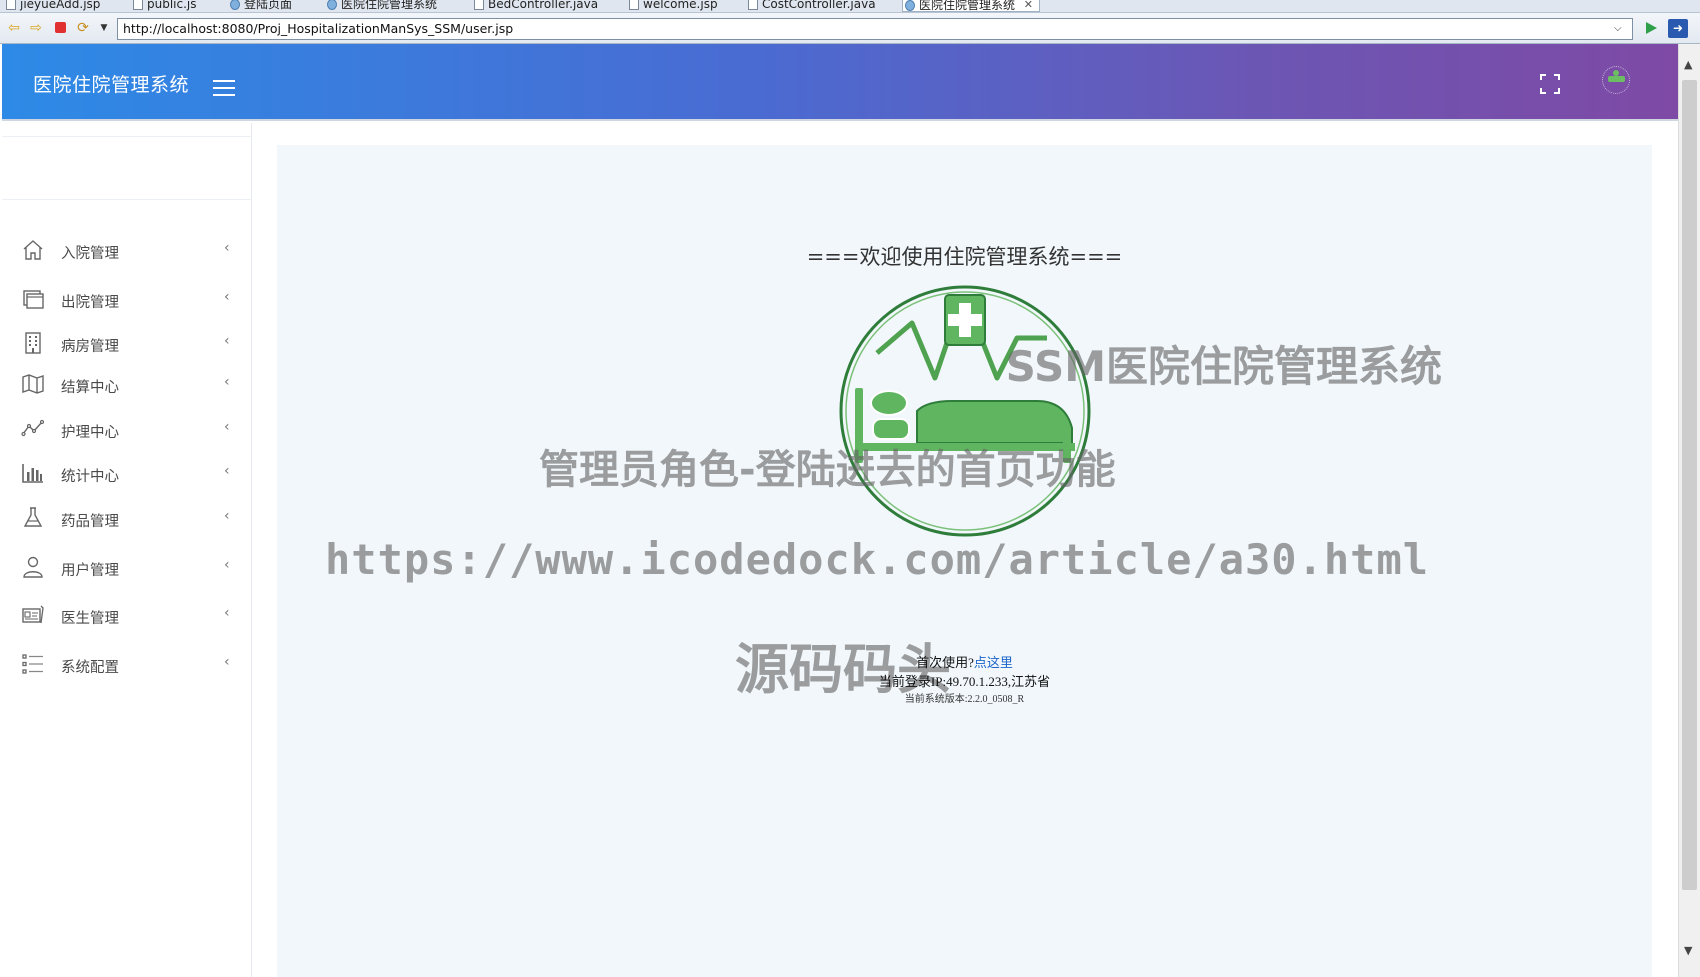 The height and width of the screenshot is (977, 1700). I want to click on close-tab-icon: ✕, so click(1028, 6).